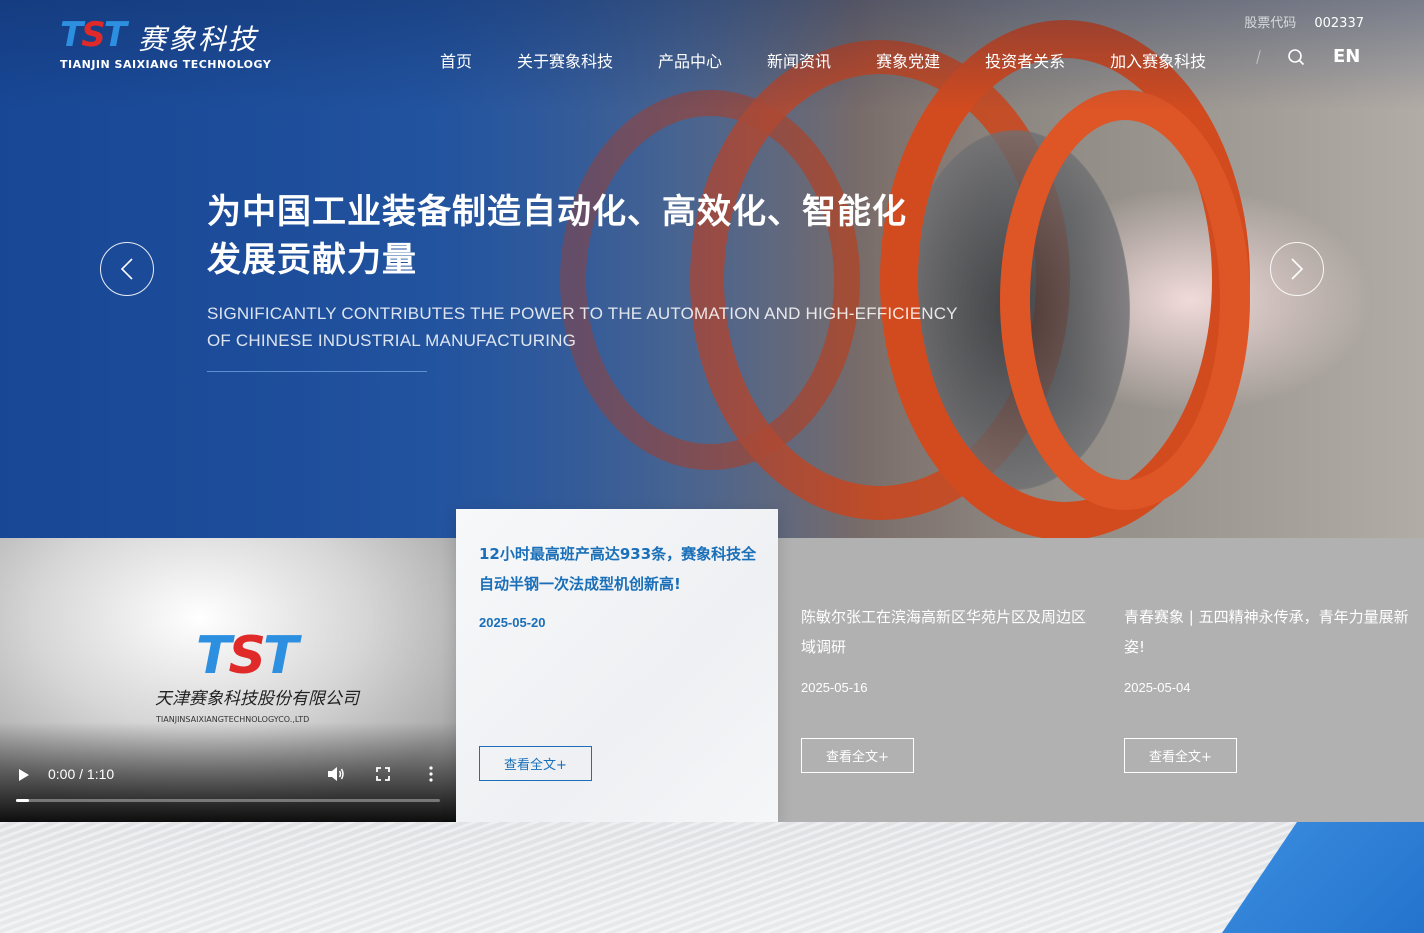  What do you see at coordinates (834, 687) in the screenshot?
I see `news-date: 2025-05-16` at bounding box center [834, 687].